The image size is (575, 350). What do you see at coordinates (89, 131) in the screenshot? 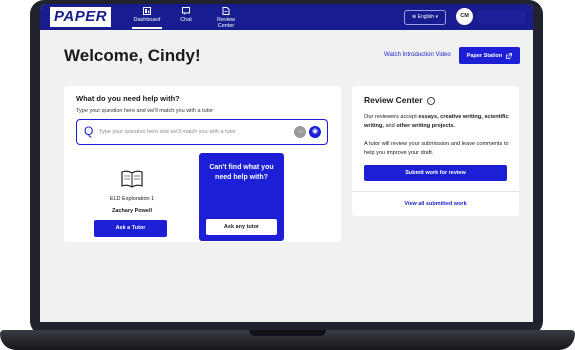
I see `q-logo-icon: Q` at bounding box center [89, 131].